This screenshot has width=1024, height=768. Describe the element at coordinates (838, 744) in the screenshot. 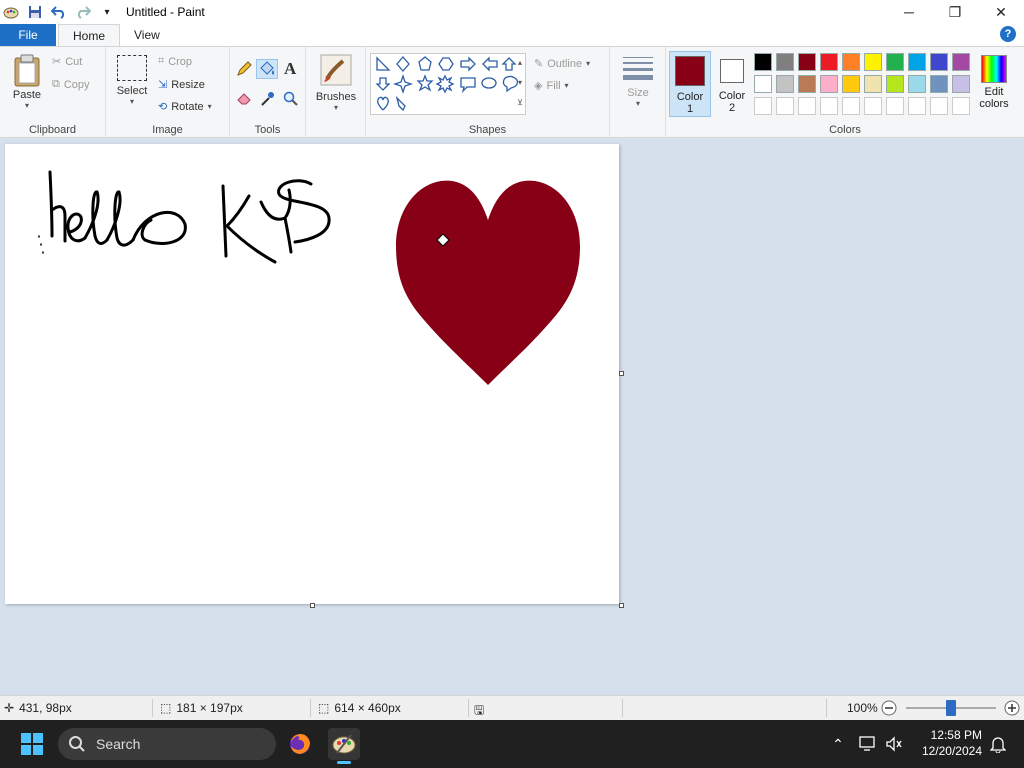

I see `show-hidden-icons-button: ⌃` at that location.